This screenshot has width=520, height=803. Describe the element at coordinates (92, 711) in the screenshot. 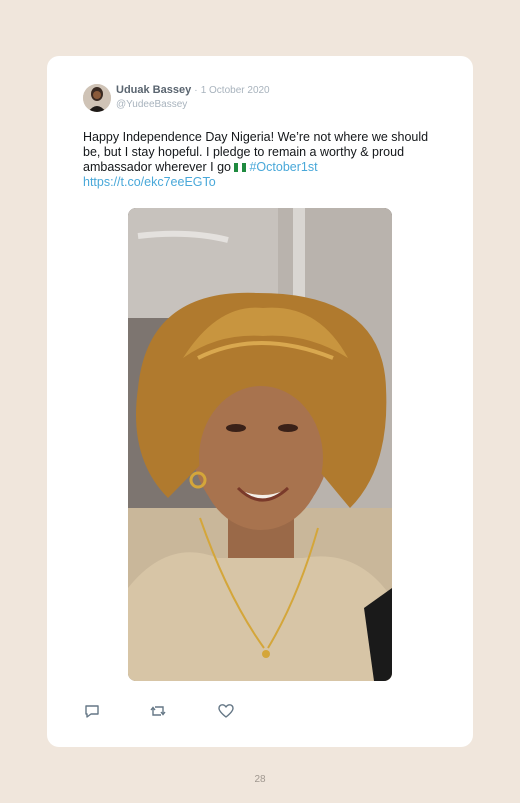

I see `reply-icon` at that location.